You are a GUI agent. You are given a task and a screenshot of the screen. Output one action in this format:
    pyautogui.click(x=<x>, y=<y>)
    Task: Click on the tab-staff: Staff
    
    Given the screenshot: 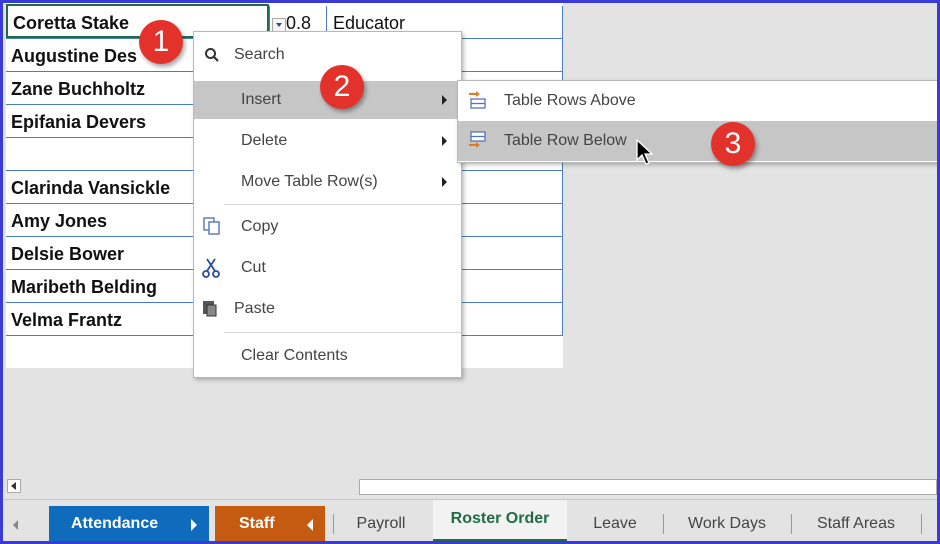 What is the action you would take?
    pyautogui.click(x=270, y=523)
    